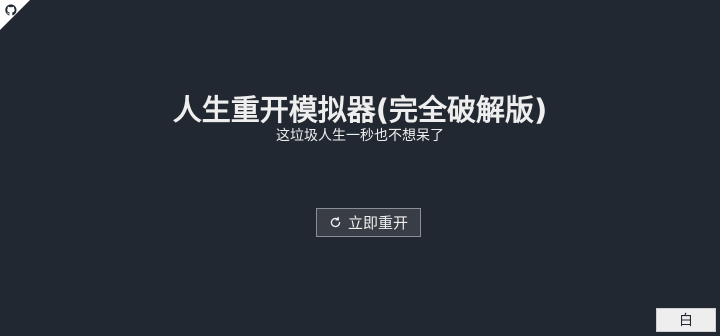  I want to click on page-title: 人生重开模拟器(完全破解版), so click(360, 110).